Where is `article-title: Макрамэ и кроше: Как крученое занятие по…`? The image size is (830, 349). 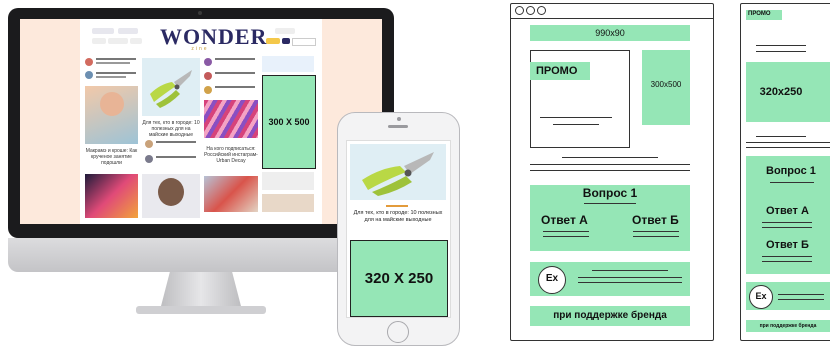 article-title: Макрамэ и кроше: Как крученое занятие по… is located at coordinates (111, 157).